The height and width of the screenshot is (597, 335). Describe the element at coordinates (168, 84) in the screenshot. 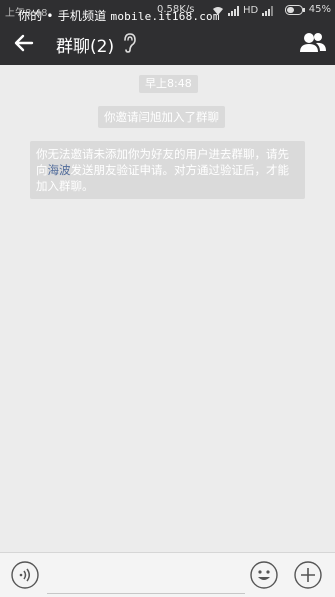

I see `message-timestamp: 早上8:48` at that location.